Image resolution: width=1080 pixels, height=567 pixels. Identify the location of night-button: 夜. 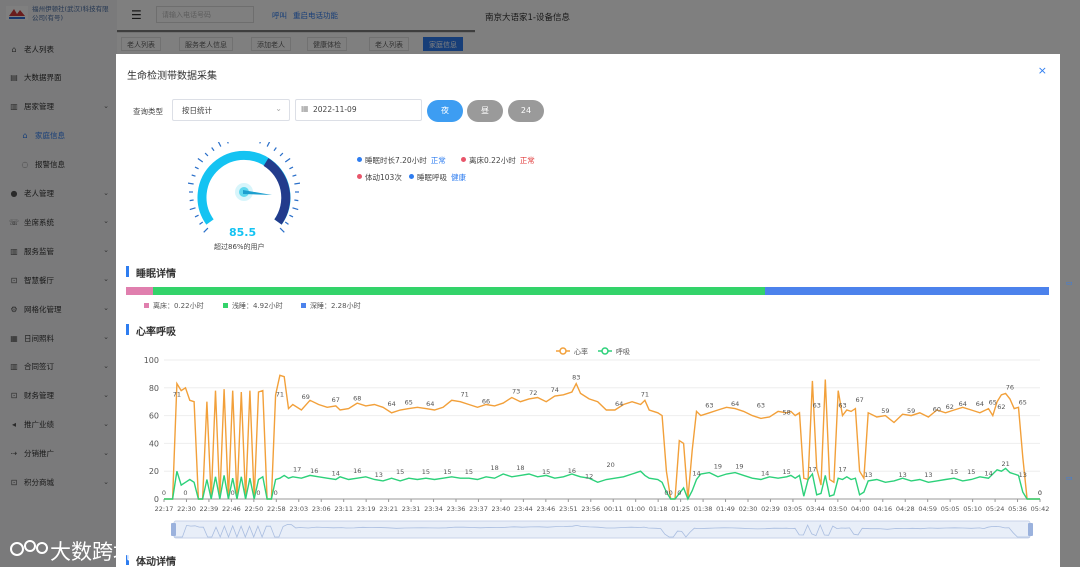
(445, 111).